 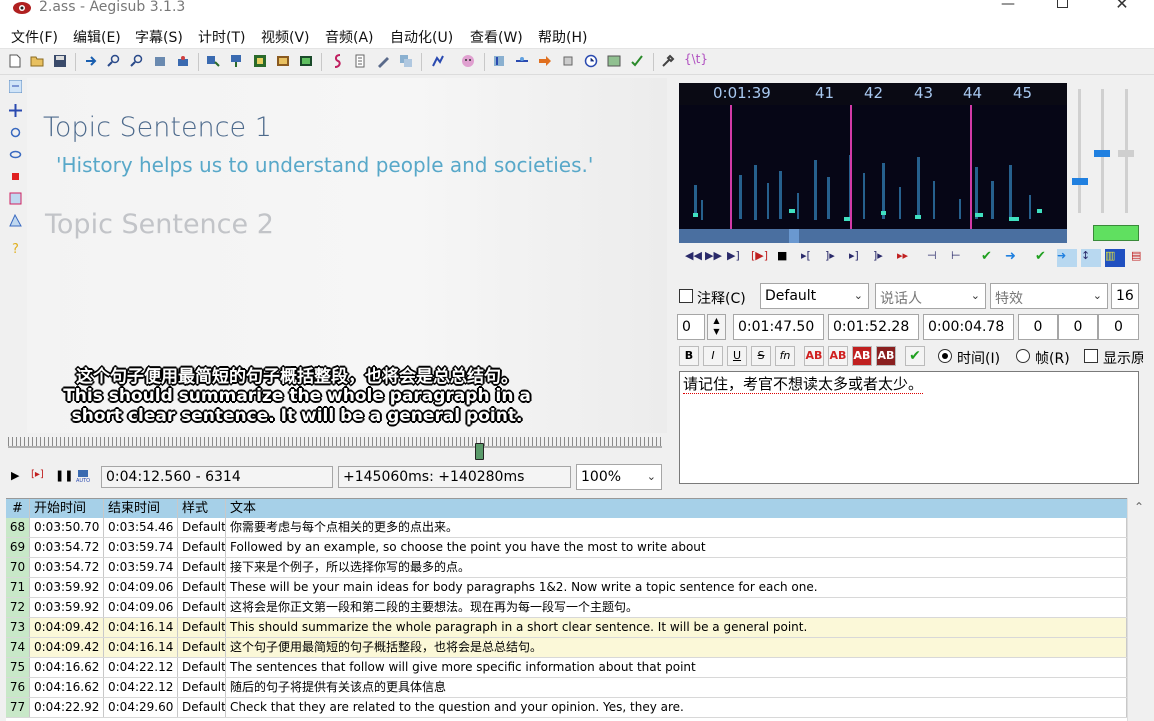 I want to click on snap-start-icon, so click(x=499, y=61).